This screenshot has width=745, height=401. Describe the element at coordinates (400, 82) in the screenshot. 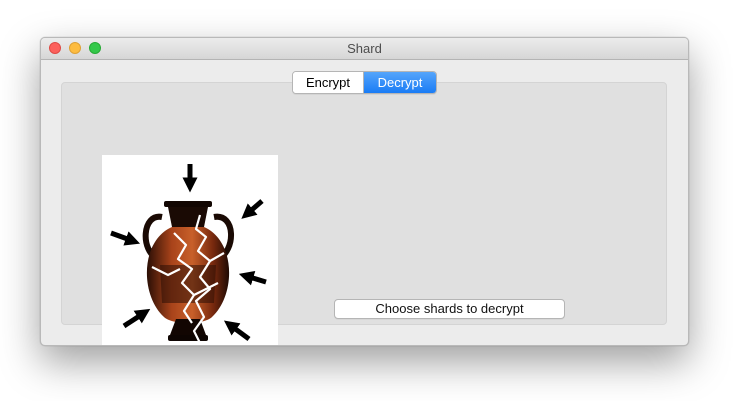

I see `tab-decrypt: Decrypt` at that location.